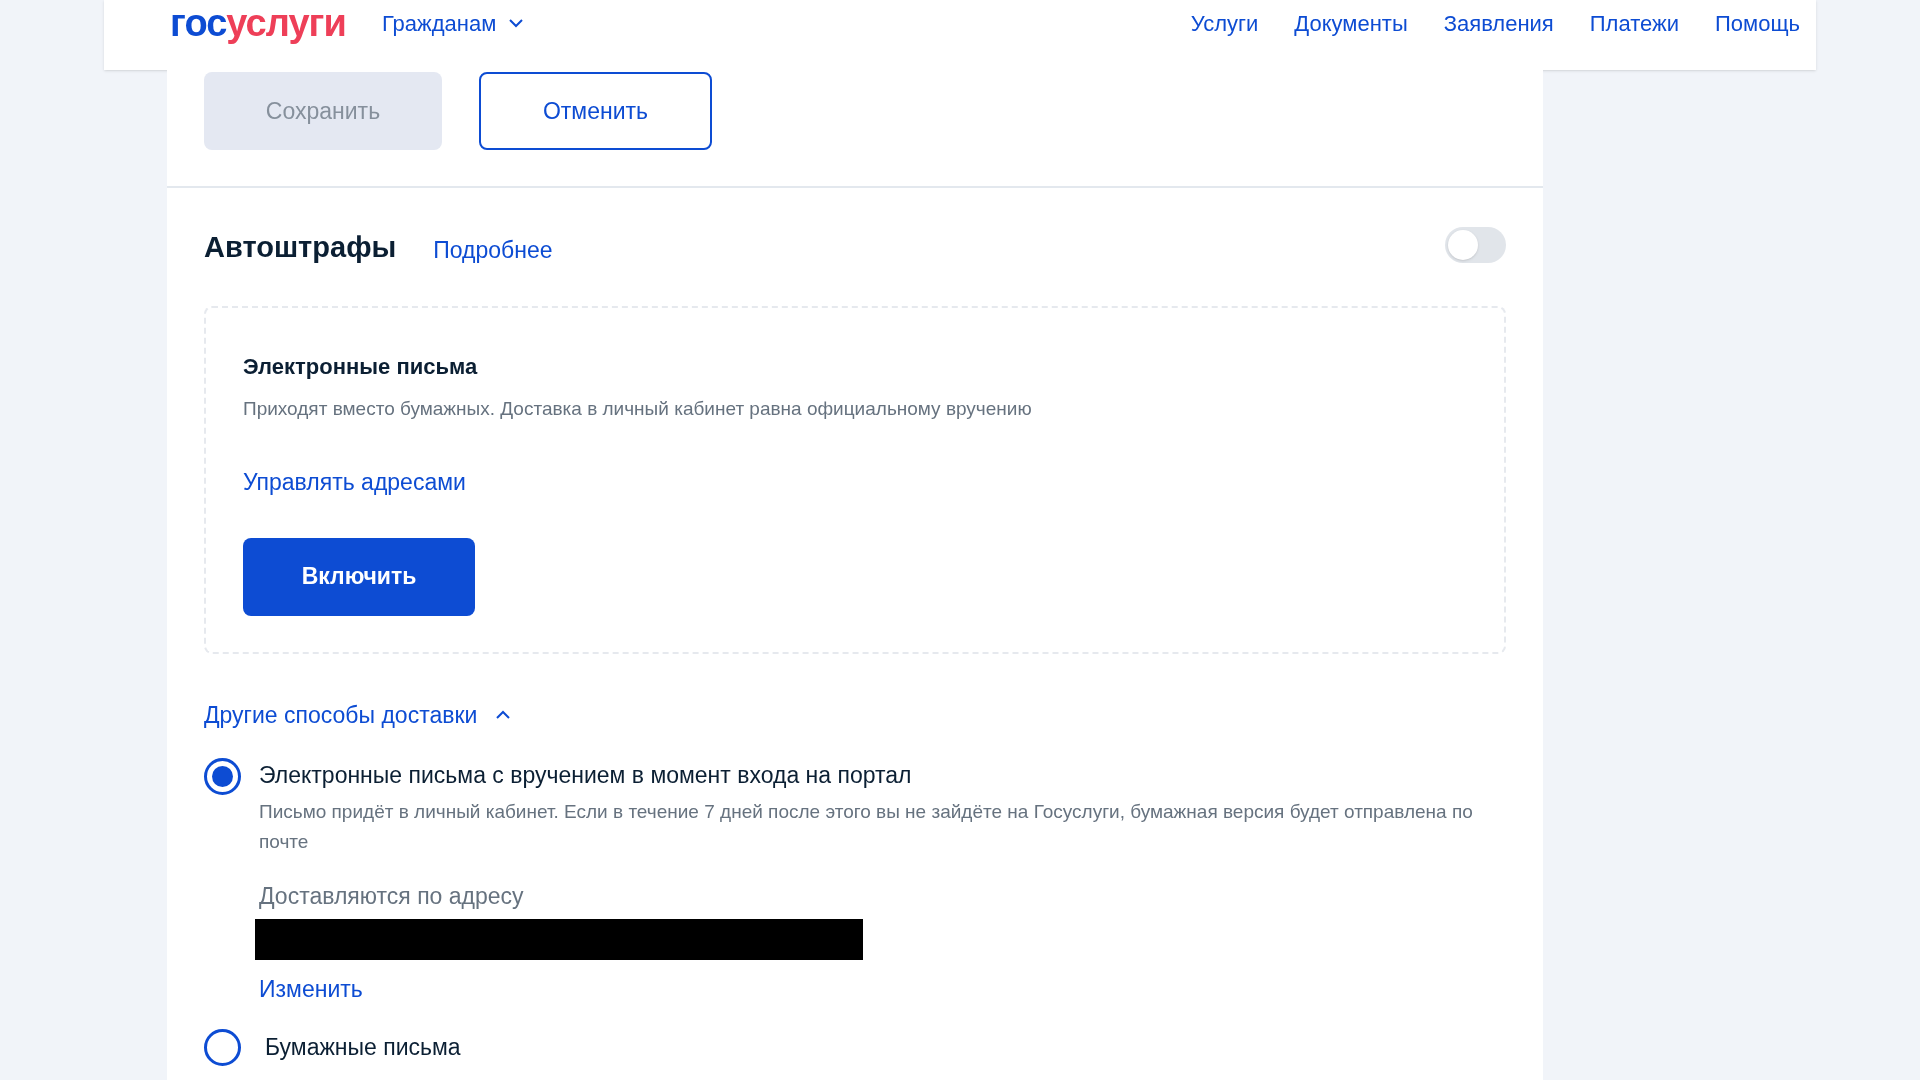  What do you see at coordinates (866, 826) in the screenshot?
I see `option-description: Письмо придёт в личный кабинет. Если в течение 7 дней после этого вы не зайдёте на Госуслуги, бумажная версия будет отправлена по почте` at bounding box center [866, 826].